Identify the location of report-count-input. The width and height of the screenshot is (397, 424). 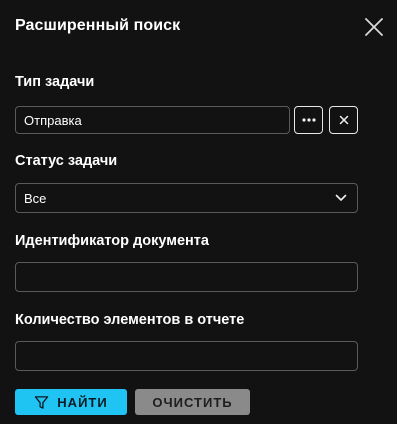
(186, 356).